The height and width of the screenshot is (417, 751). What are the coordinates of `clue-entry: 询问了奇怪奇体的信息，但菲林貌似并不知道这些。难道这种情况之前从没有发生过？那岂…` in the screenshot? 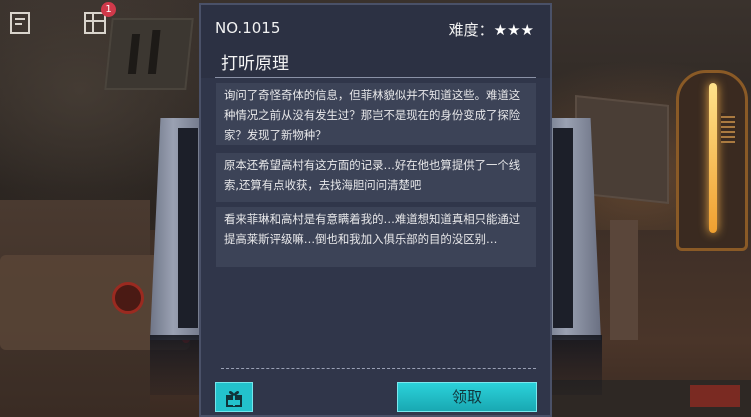 It's located at (376, 114).